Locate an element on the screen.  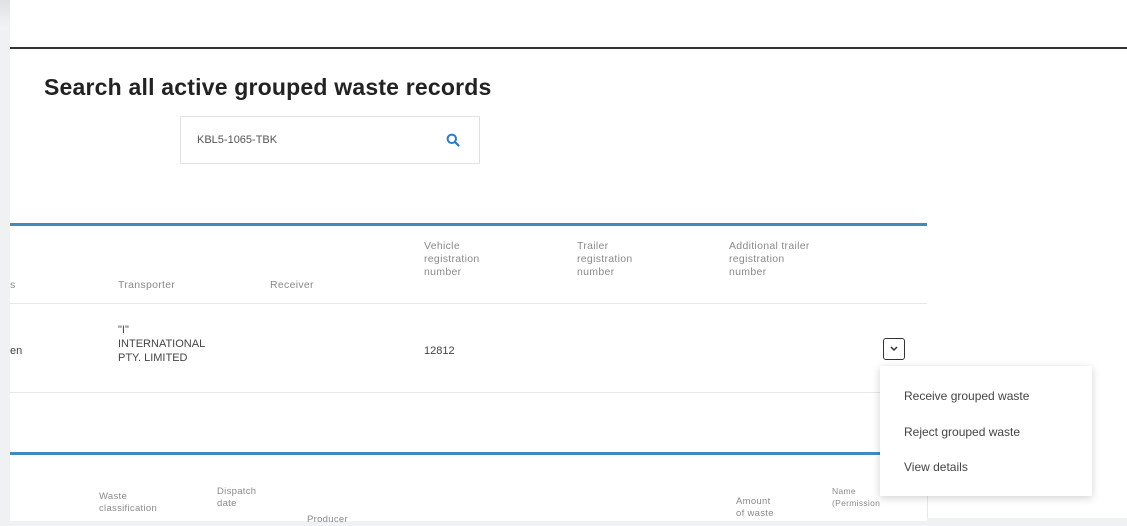
header-line: Vehicle is located at coordinates (442, 246).